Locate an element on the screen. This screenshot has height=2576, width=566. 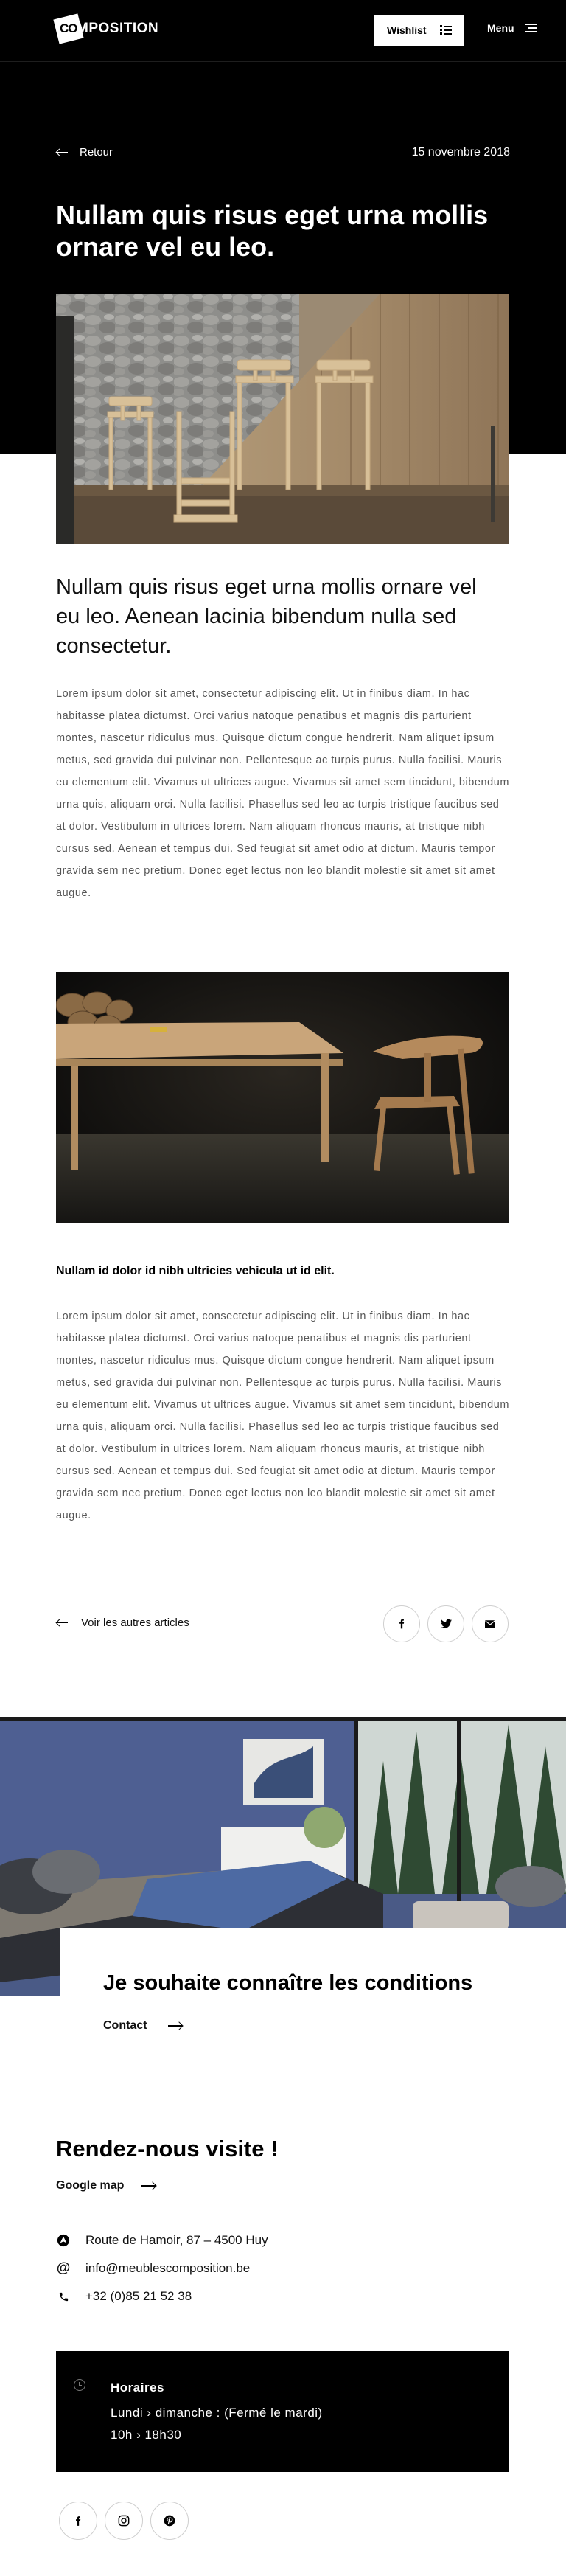
menu-button: Menu is located at coordinates (512, 28).